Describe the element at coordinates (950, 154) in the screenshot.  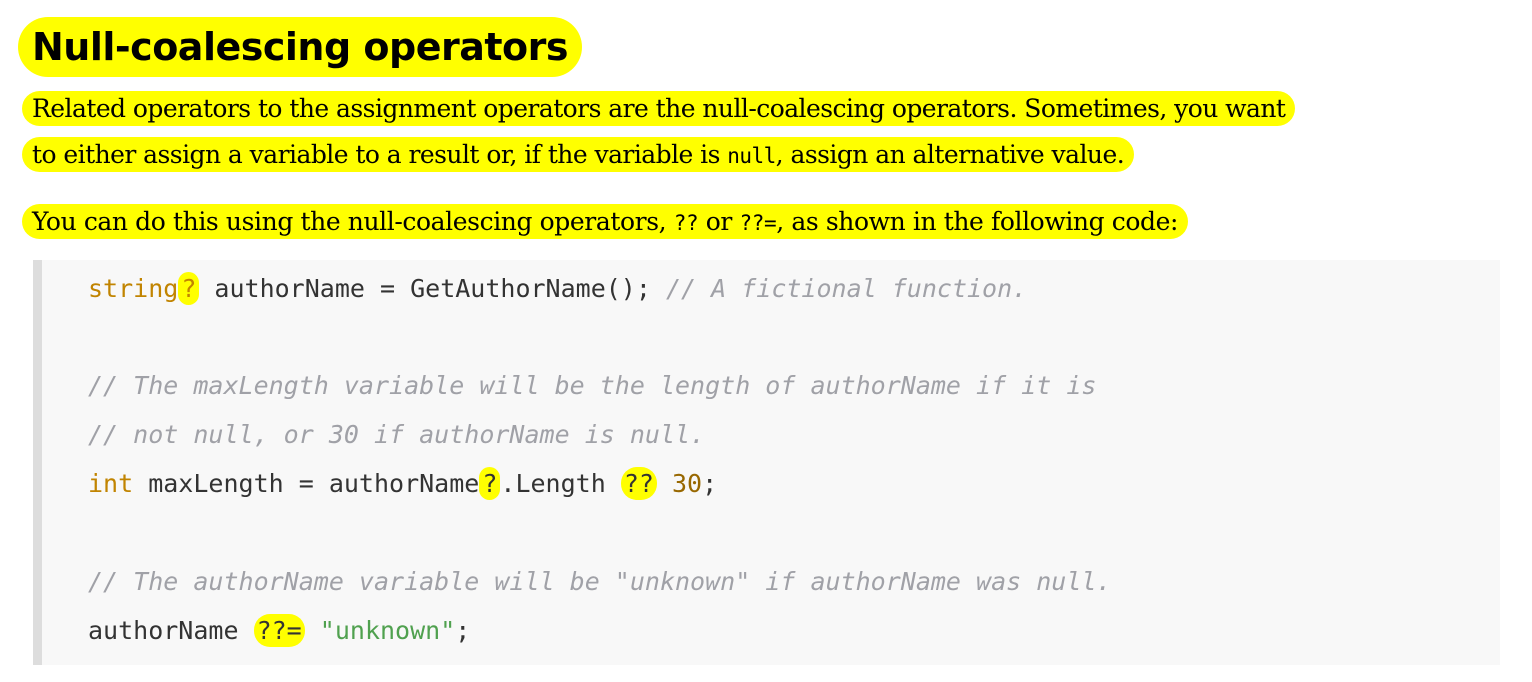
I see `intro-line-2-text-end: , assign an alternative value.` at that location.